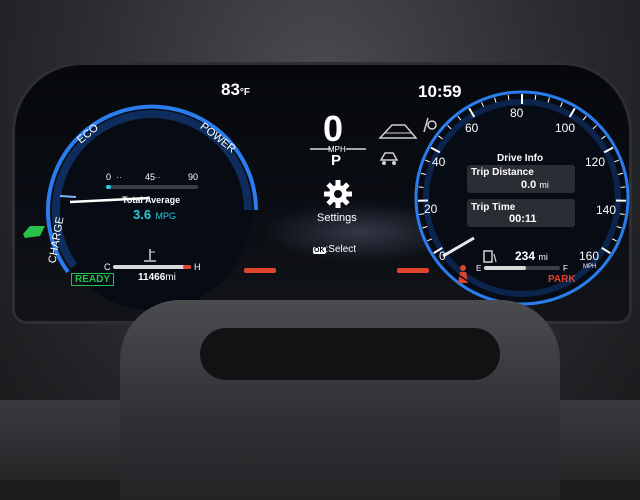  What do you see at coordinates (589, 256) in the screenshot?
I see `speedo-tick-160: 160` at bounding box center [589, 256].